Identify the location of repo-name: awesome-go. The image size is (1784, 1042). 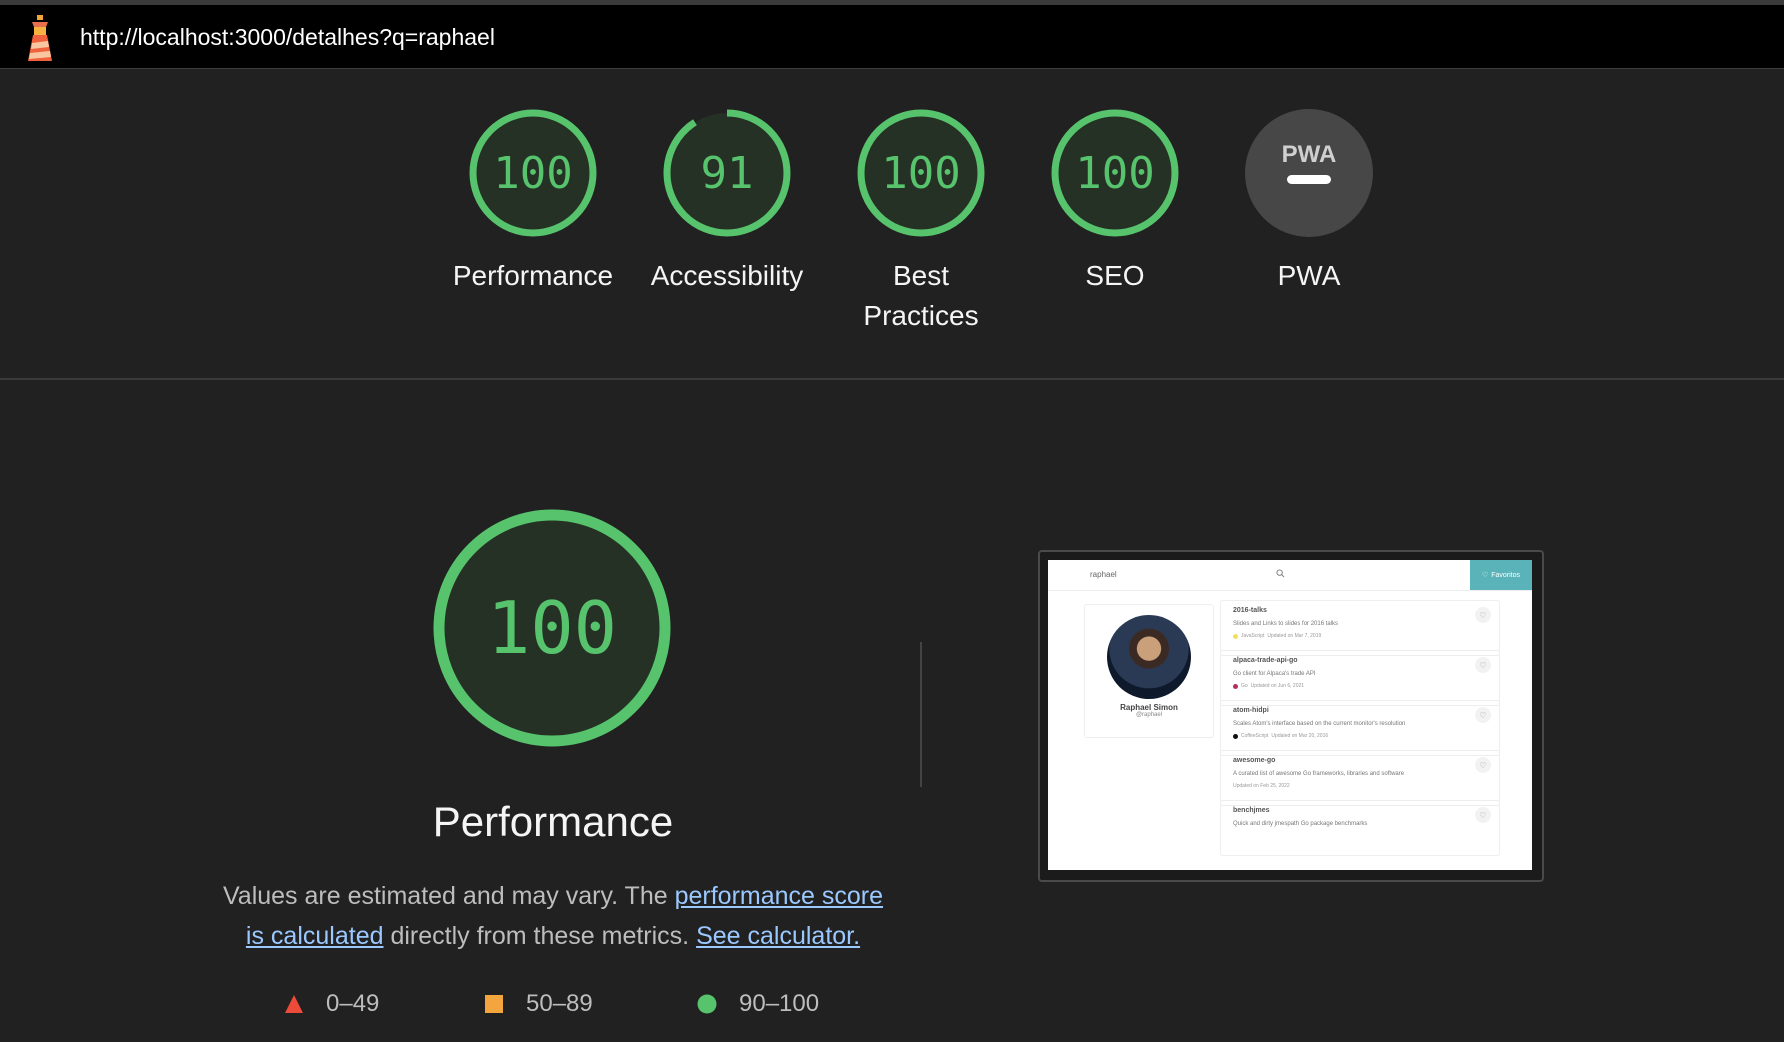
(1254, 760).